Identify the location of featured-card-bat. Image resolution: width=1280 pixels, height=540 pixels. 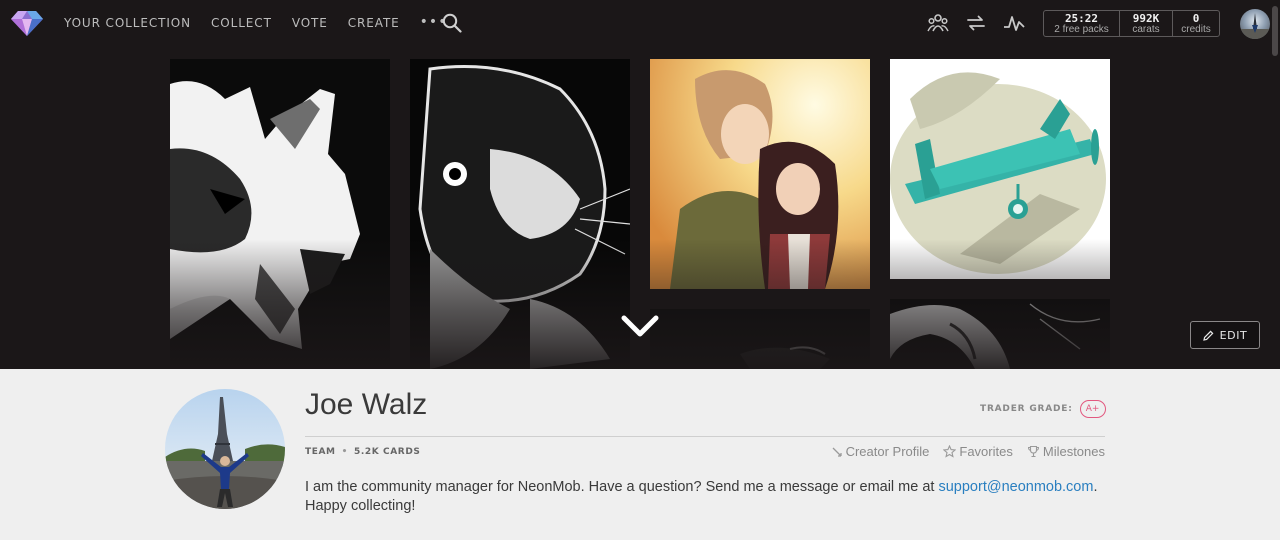
(280, 214).